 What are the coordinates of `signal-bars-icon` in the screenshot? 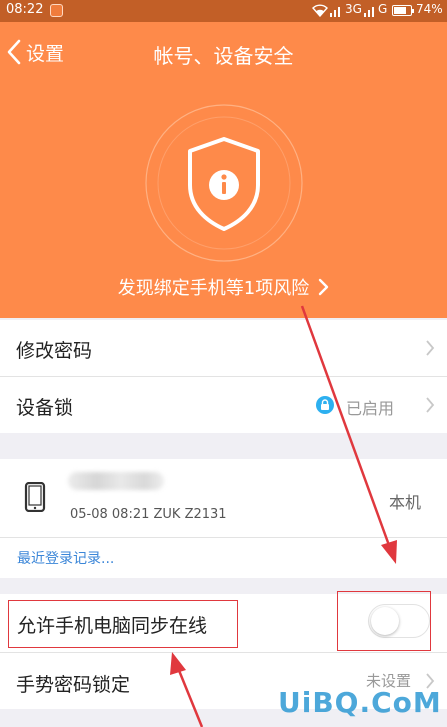 It's located at (335, 12).